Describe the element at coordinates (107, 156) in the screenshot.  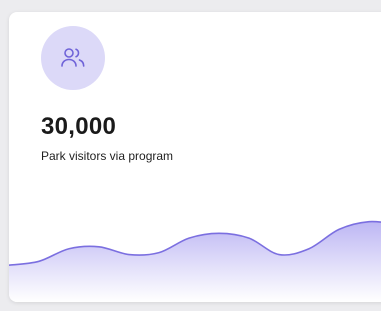
I see `metric-label: Park visitors via program` at that location.